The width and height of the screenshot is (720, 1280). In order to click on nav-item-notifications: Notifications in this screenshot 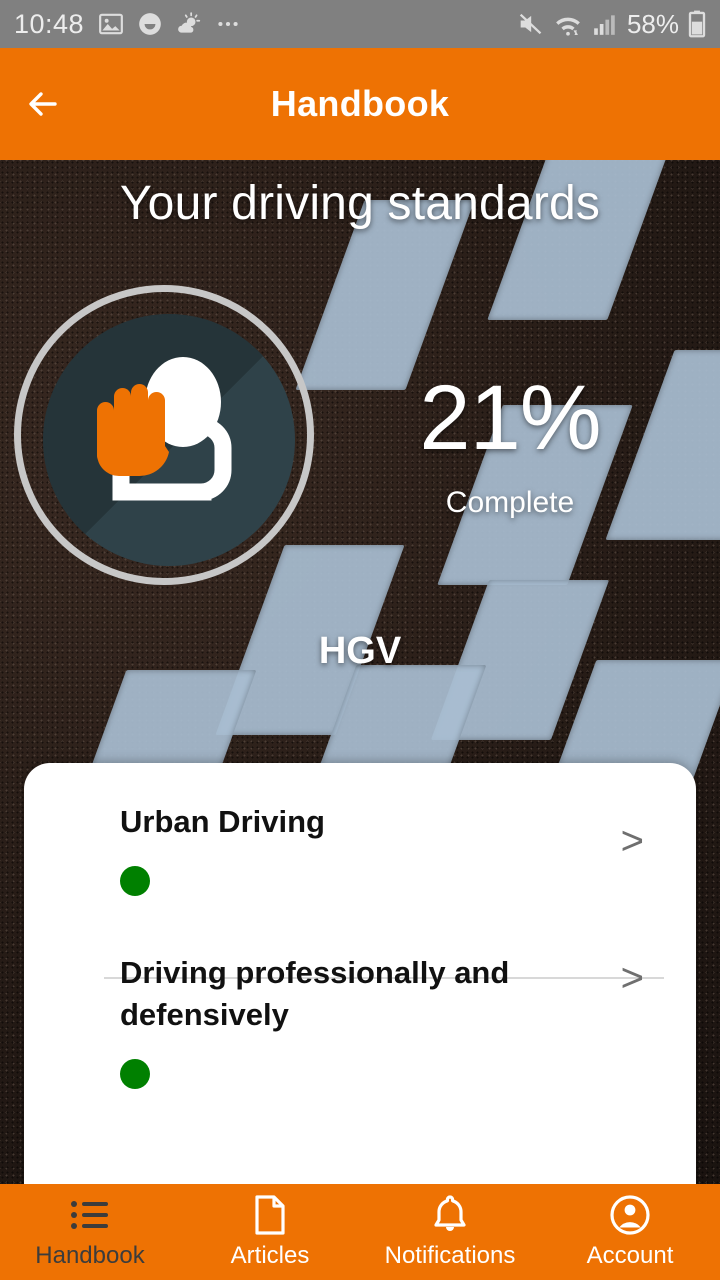, I will do `click(450, 1232)`.